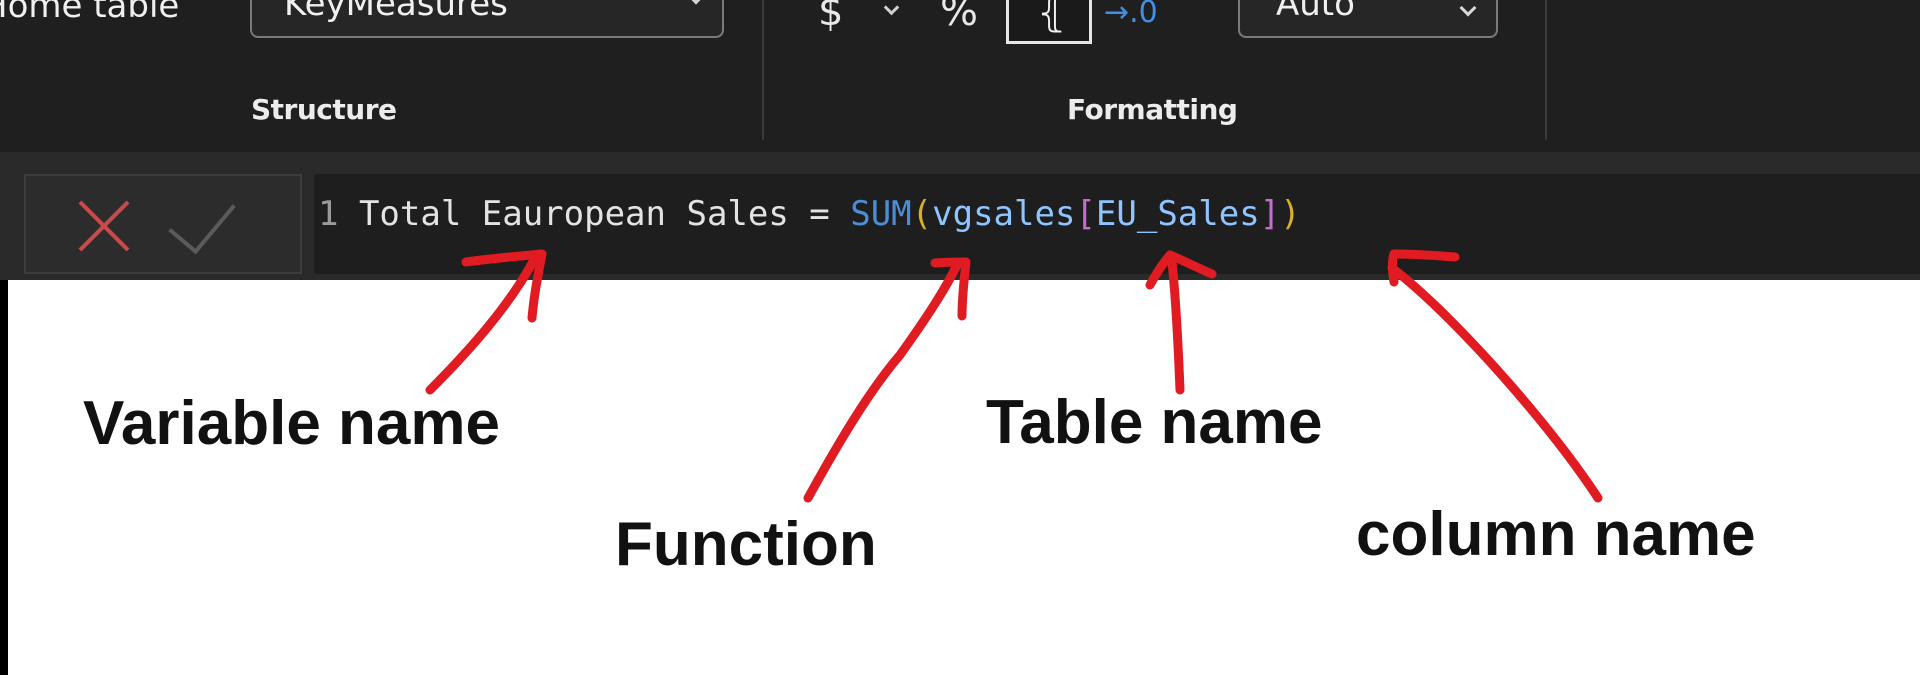  Describe the element at coordinates (1131, 15) in the screenshot. I see `decimal-places-button: →.0` at that location.